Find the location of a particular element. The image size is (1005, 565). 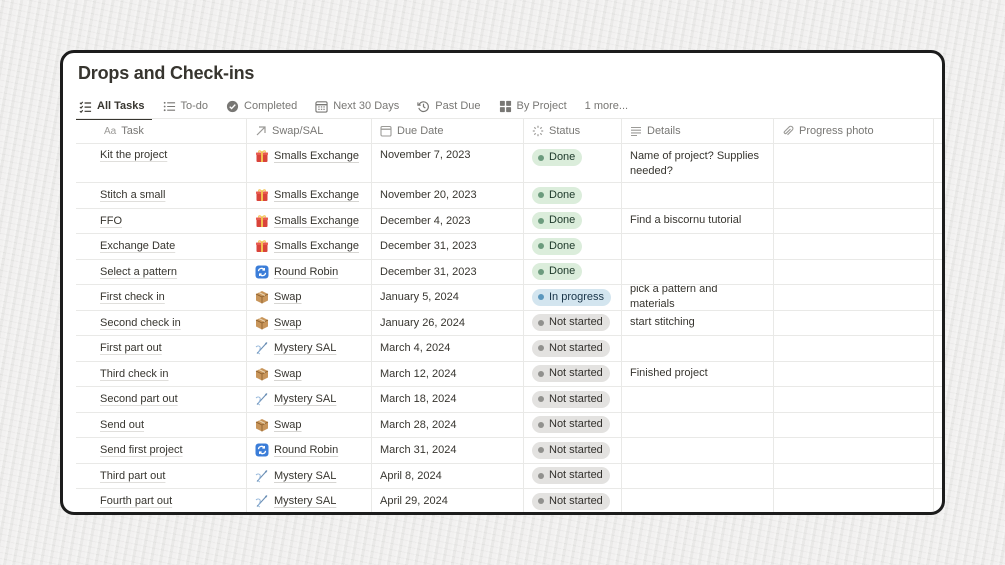

task-name: FFO is located at coordinates (111, 221).